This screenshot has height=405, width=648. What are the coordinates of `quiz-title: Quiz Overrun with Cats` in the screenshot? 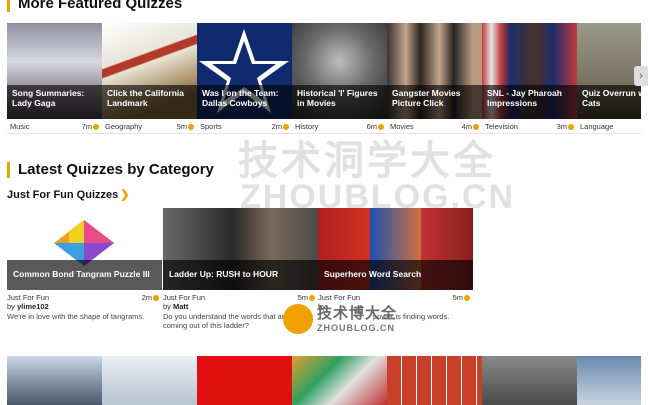 It's located at (609, 102).